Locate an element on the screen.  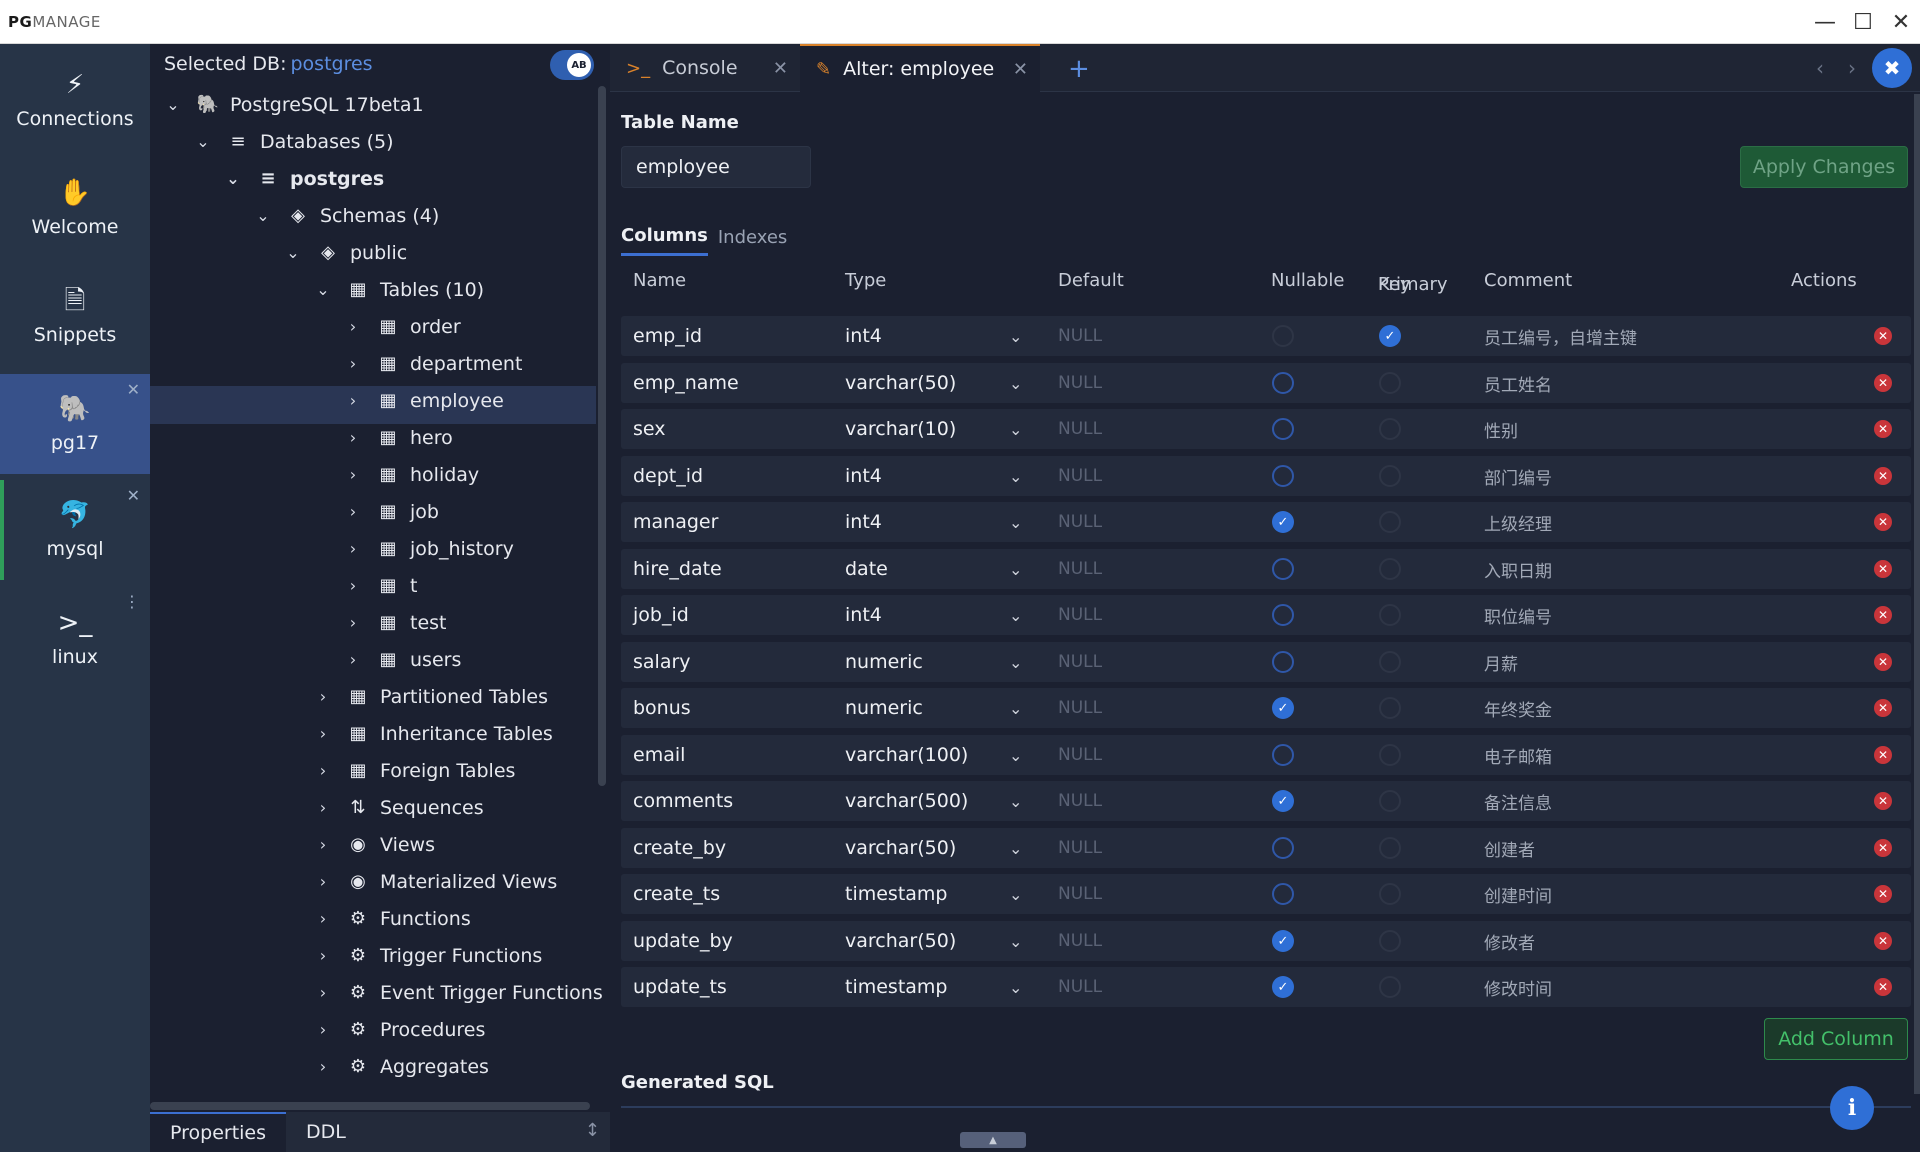
tab-properties: Properties is located at coordinates (218, 1132).